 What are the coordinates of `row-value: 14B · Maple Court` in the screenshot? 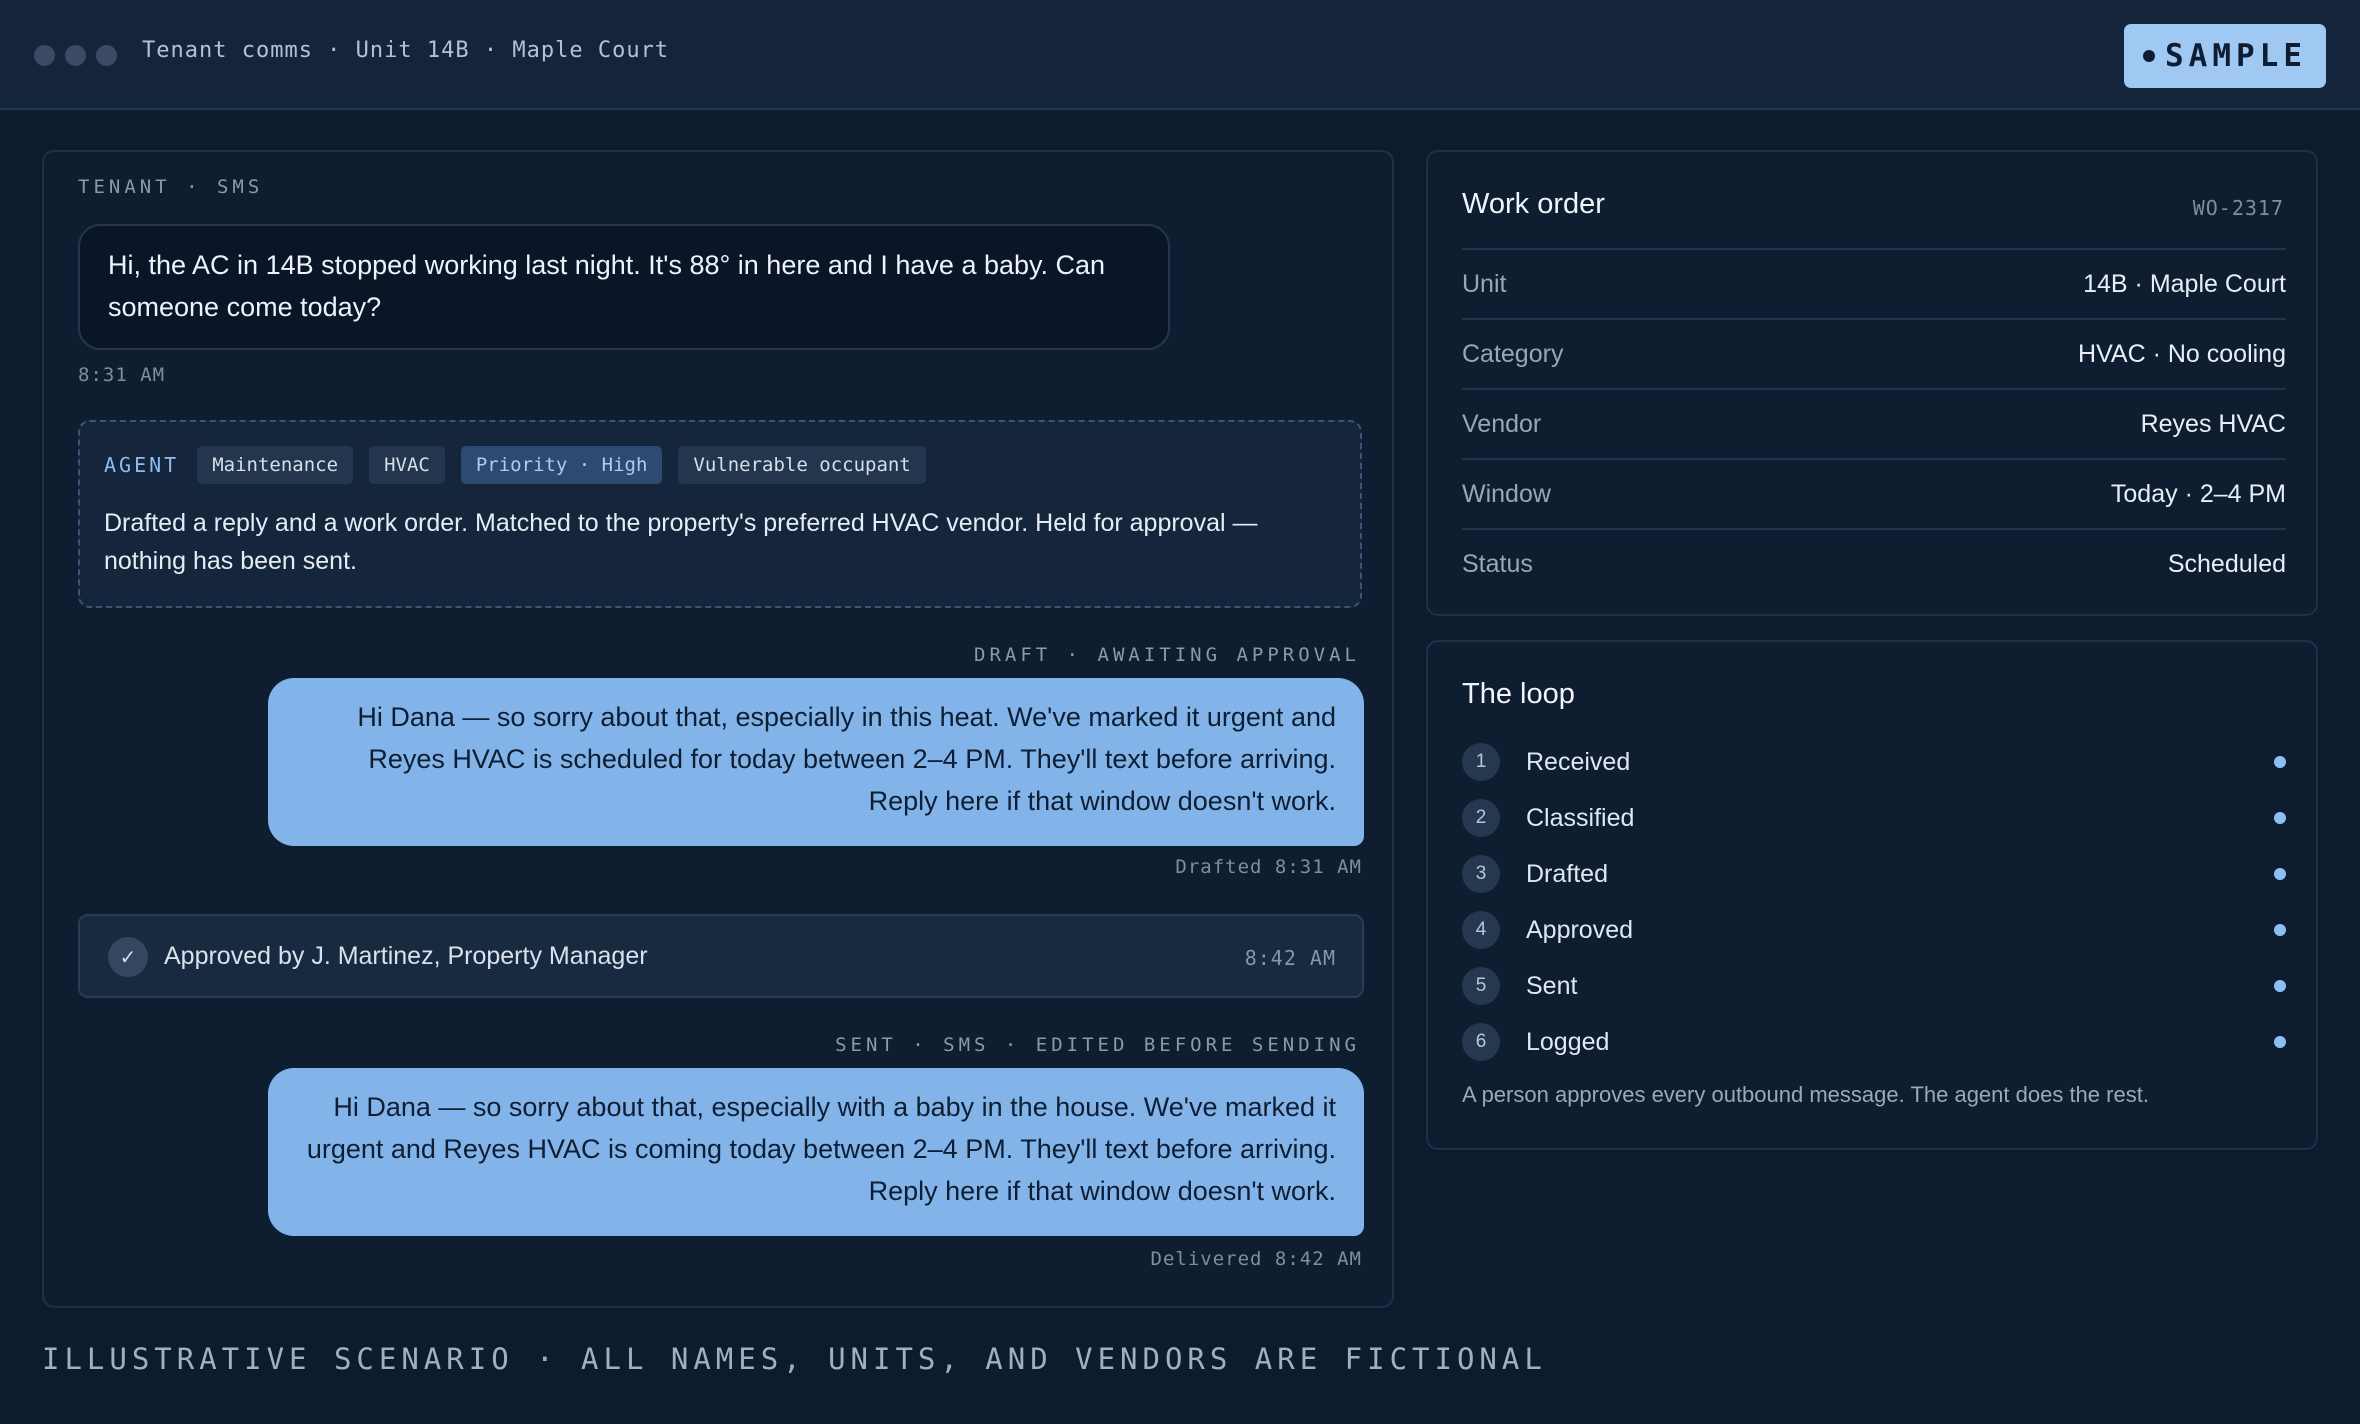 It's located at (2184, 283).